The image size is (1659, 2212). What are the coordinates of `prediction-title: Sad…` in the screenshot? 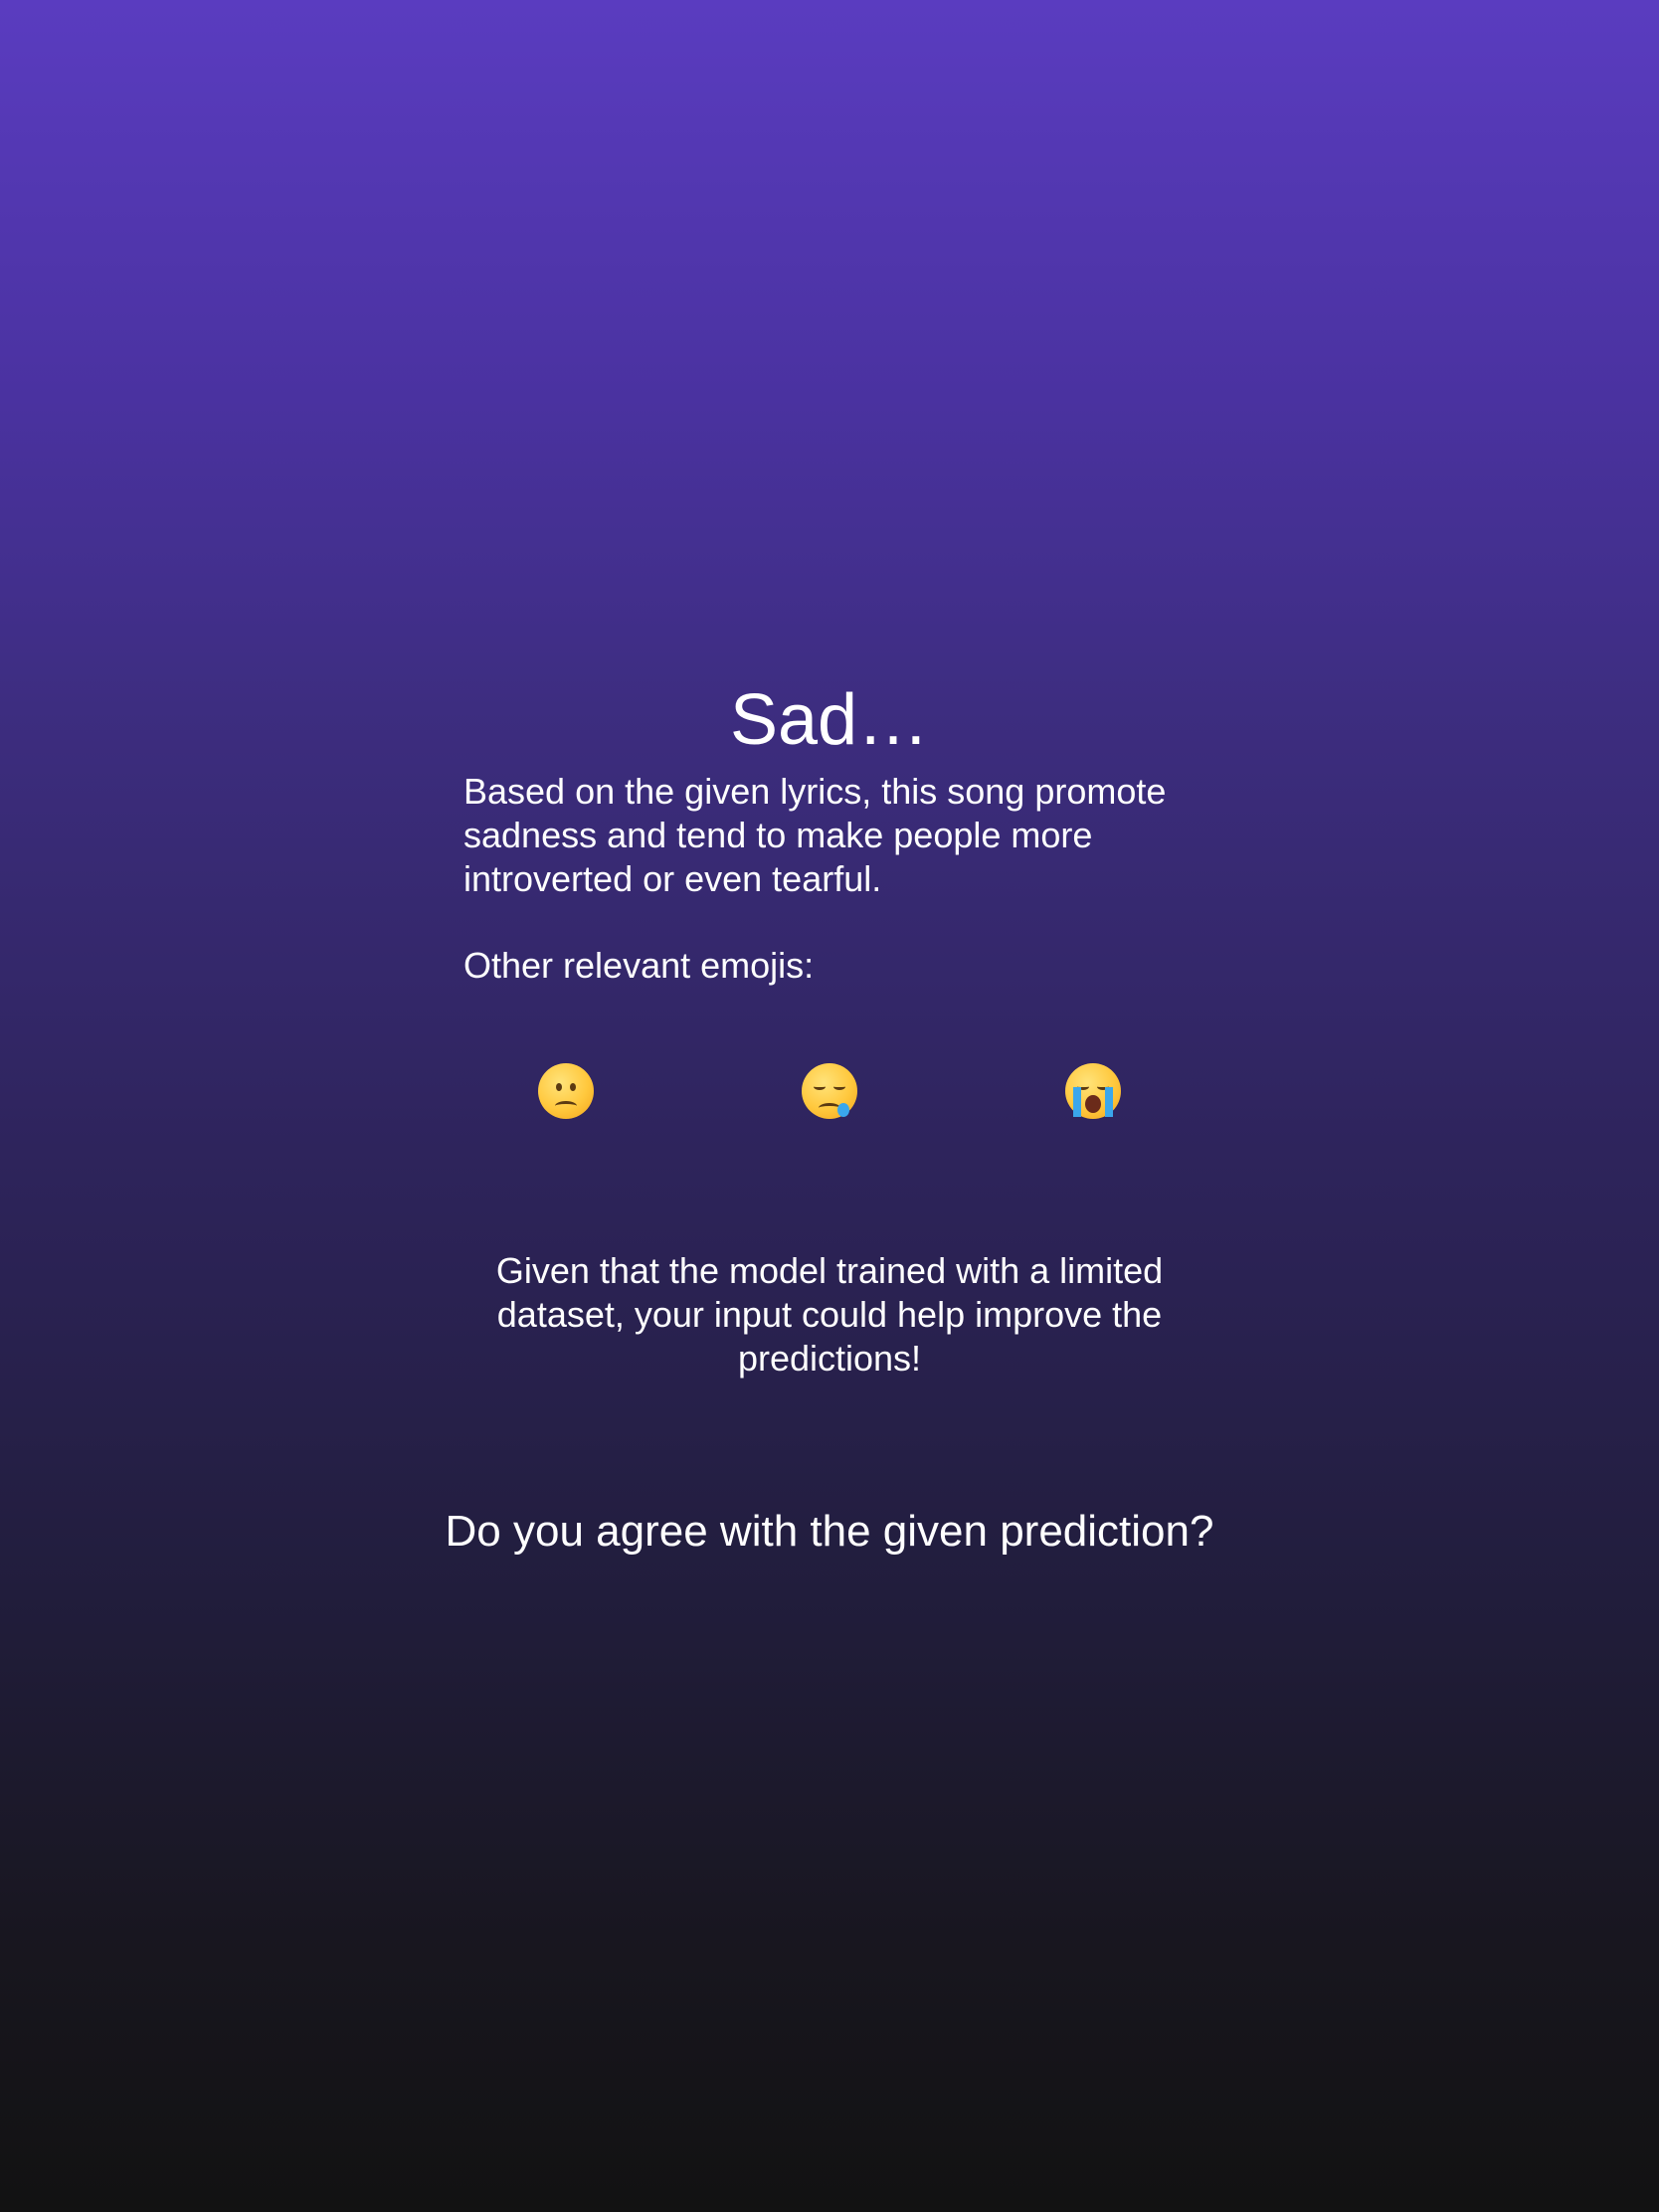 It's located at (829, 720).